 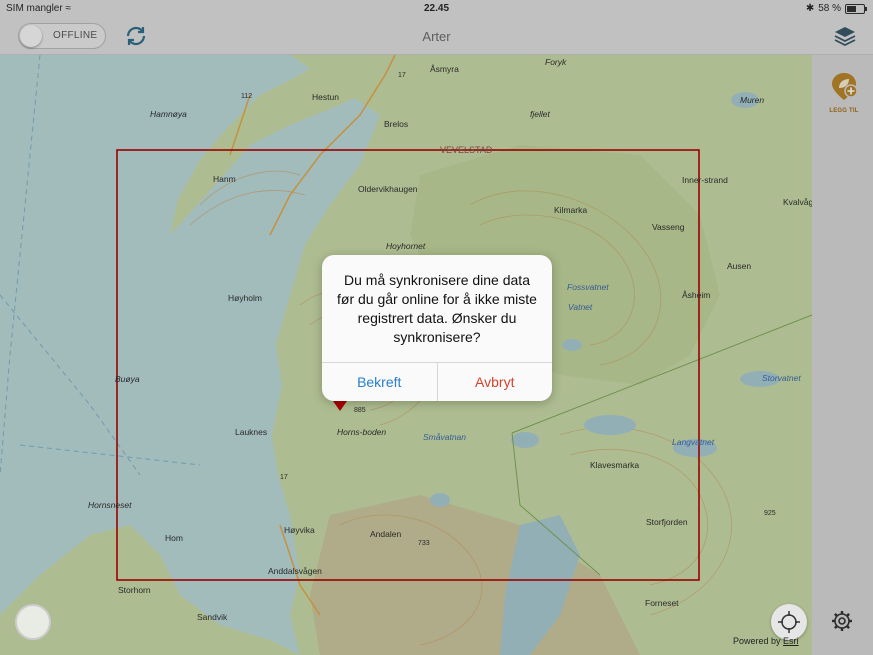 I want to click on powered-by-text: Powered by, so click(x=757, y=641).